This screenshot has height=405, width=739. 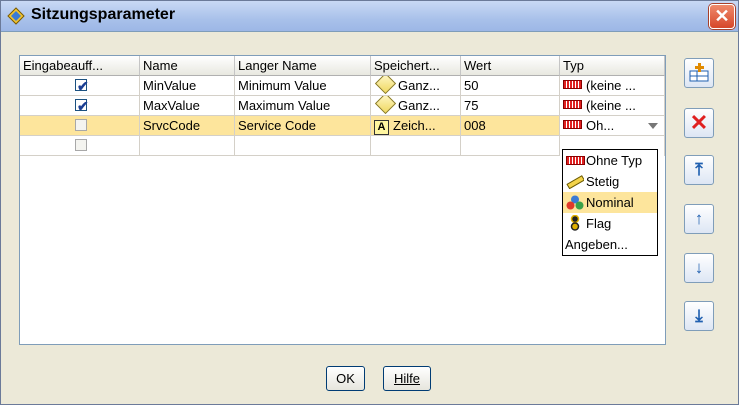 I want to click on value-cell: 008, so click(x=510, y=126).